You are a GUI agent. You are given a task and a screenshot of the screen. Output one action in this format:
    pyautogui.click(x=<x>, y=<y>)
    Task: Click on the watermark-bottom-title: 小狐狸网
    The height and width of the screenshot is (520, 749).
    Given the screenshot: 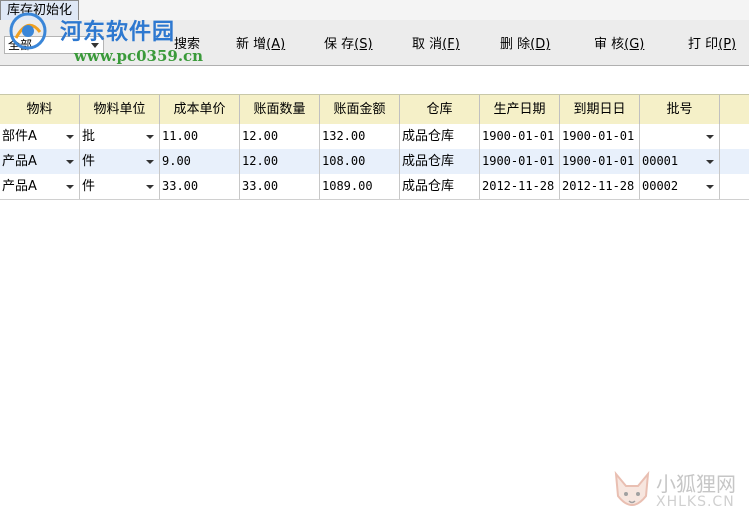 What is the action you would take?
    pyautogui.click(x=696, y=484)
    